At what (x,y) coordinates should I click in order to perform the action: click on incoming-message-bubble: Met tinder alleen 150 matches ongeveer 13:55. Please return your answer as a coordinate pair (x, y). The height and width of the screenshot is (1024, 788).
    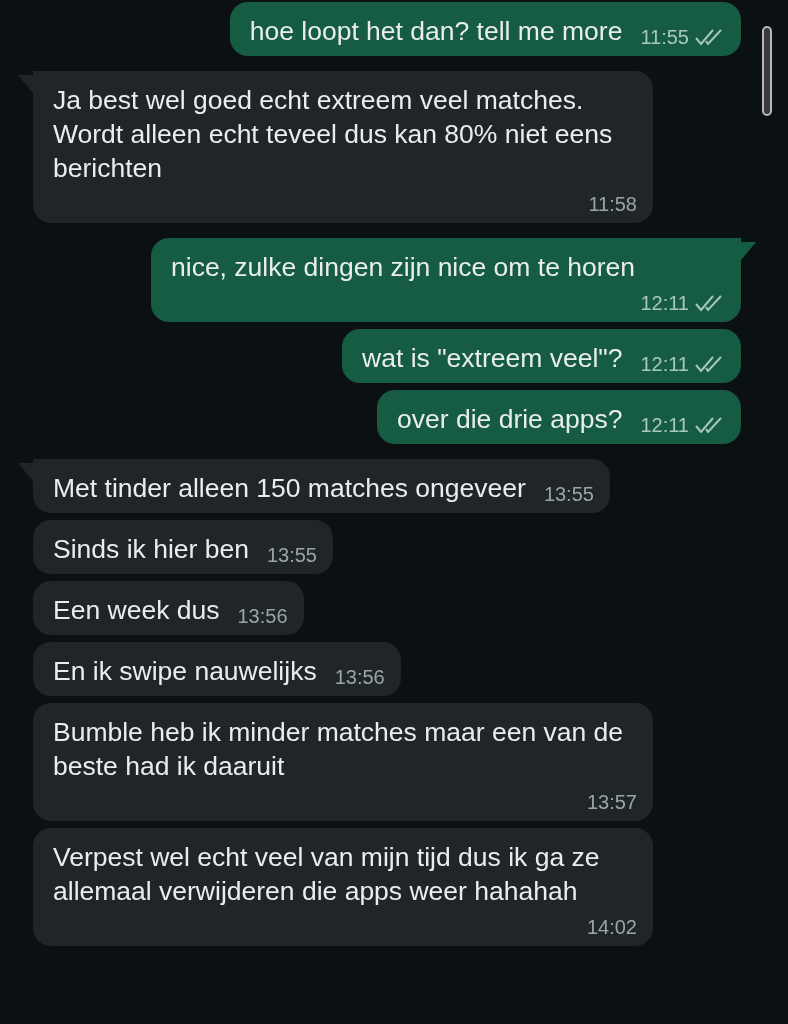
    Looking at the image, I should click on (321, 486).